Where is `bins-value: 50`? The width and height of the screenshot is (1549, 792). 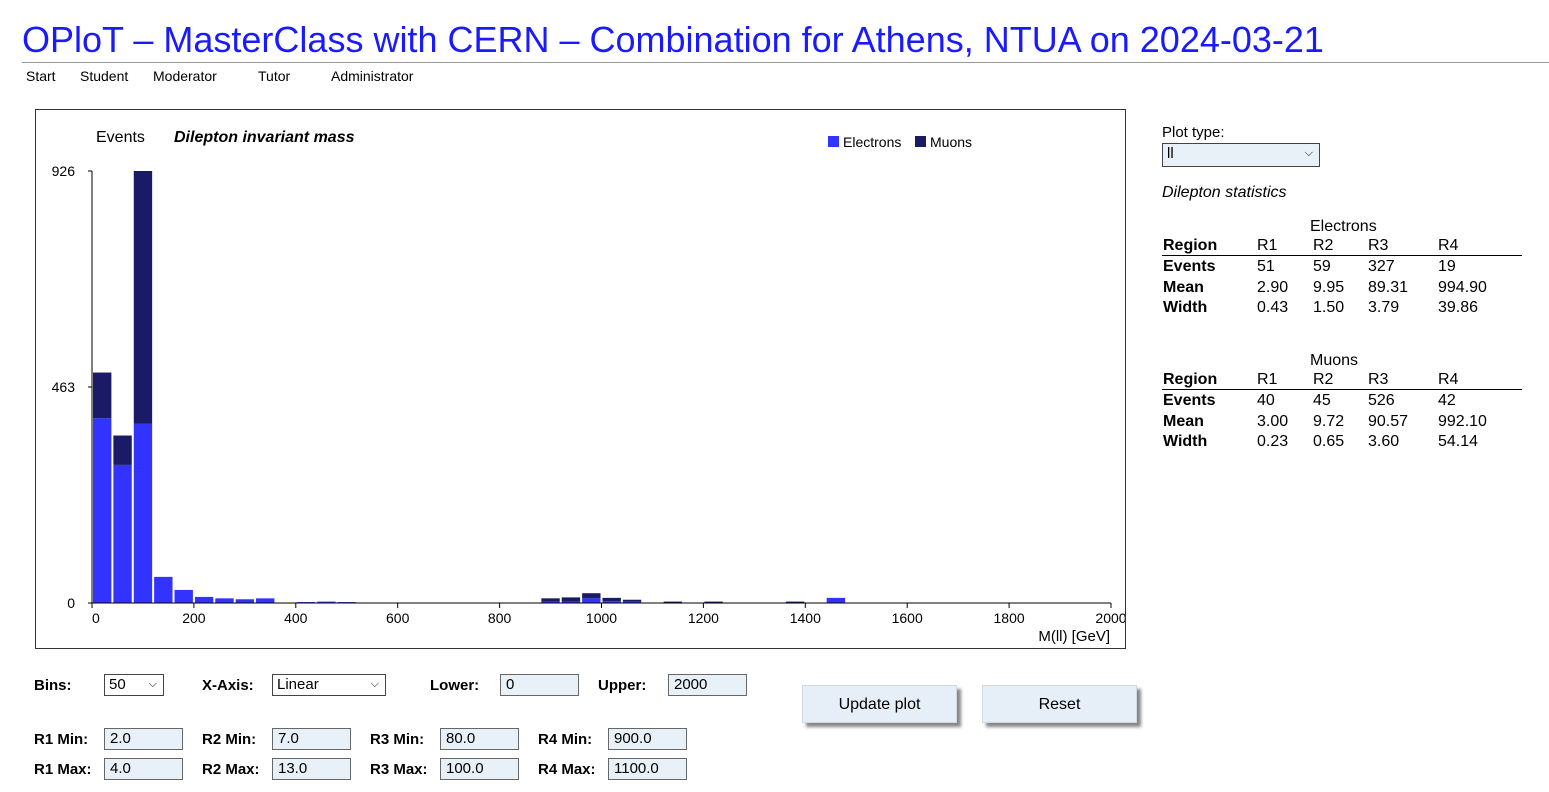 bins-value: 50 is located at coordinates (117, 684).